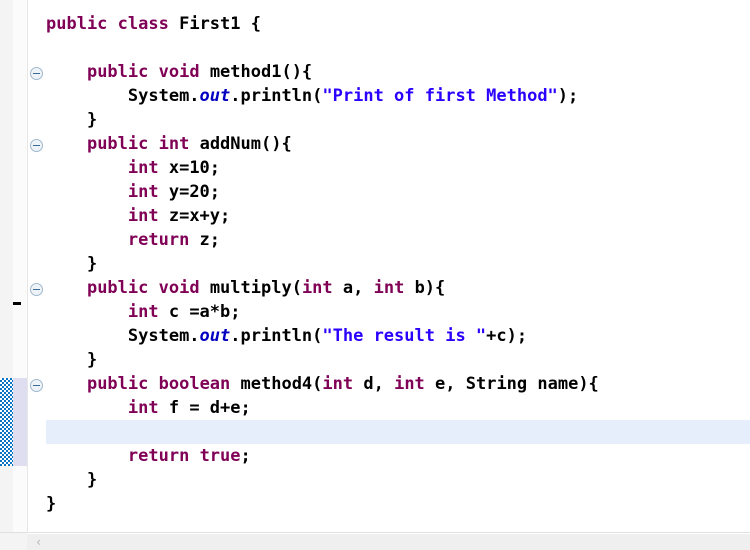 This screenshot has height=550, width=750. I want to click on fold-widget-addnum, so click(36, 145).